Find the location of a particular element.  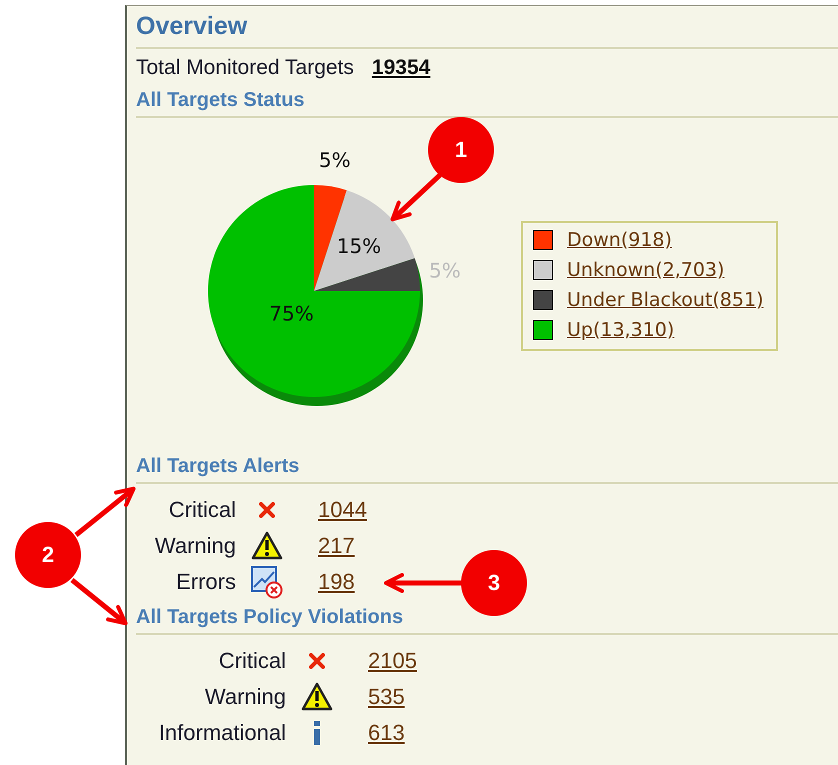

info-icon is located at coordinates (317, 733).